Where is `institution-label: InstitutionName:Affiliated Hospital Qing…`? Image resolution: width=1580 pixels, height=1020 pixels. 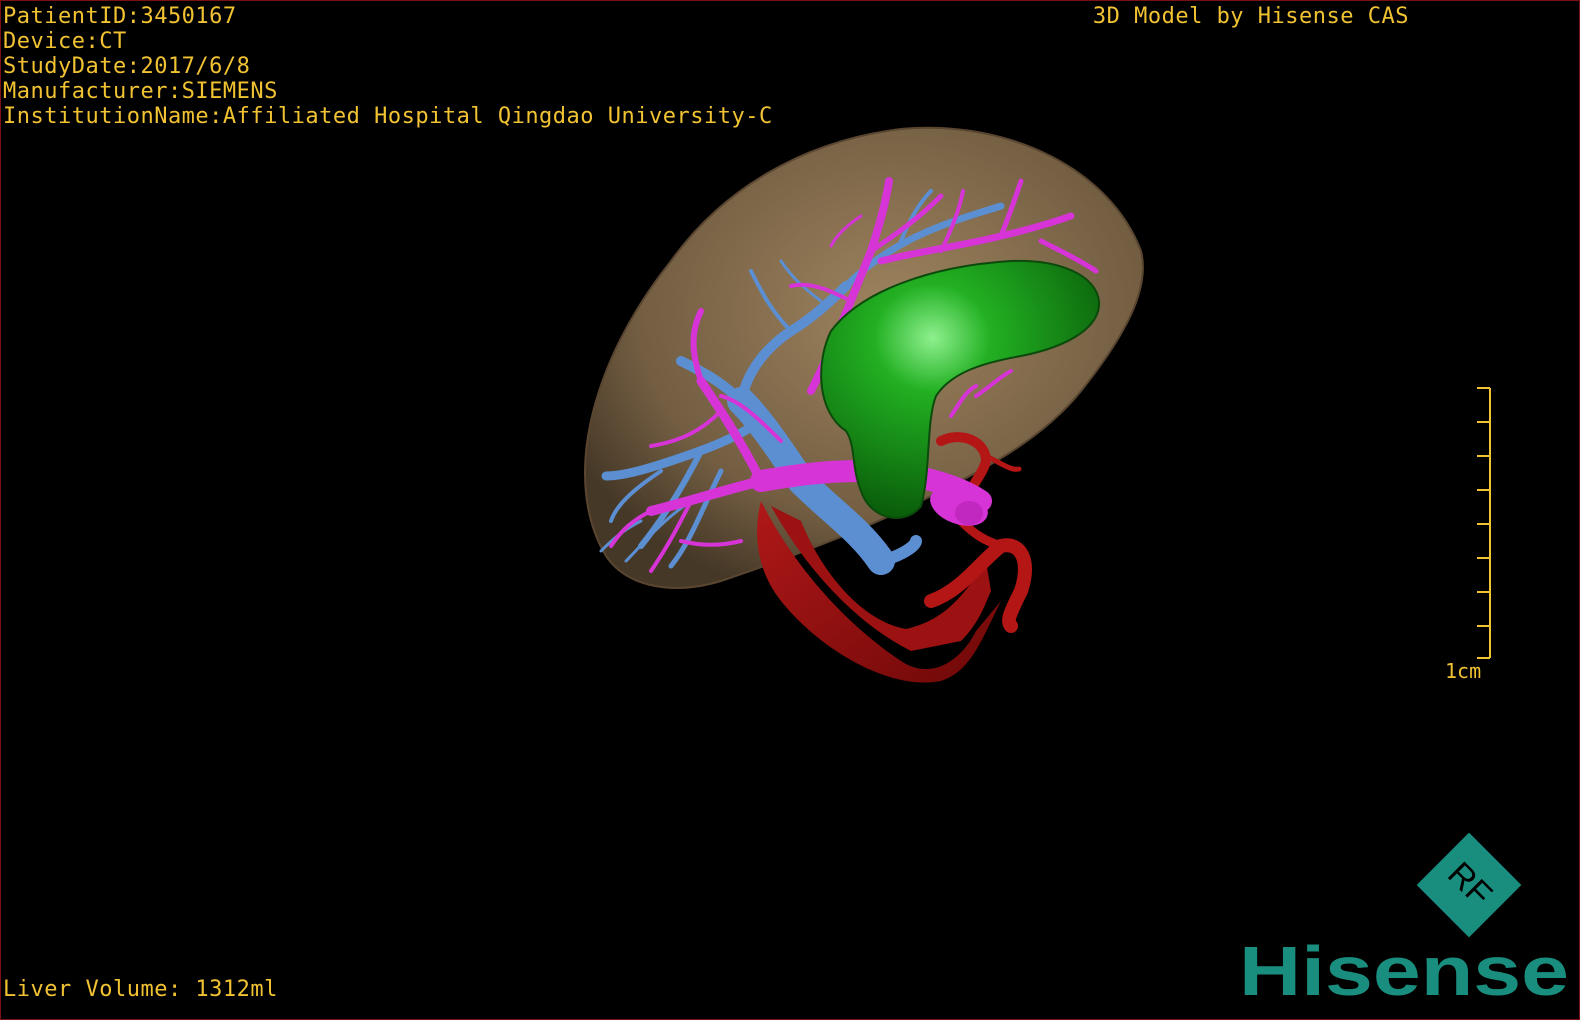
institution-label: InstitutionName:Affiliated Hospital Qing… is located at coordinates (388, 116).